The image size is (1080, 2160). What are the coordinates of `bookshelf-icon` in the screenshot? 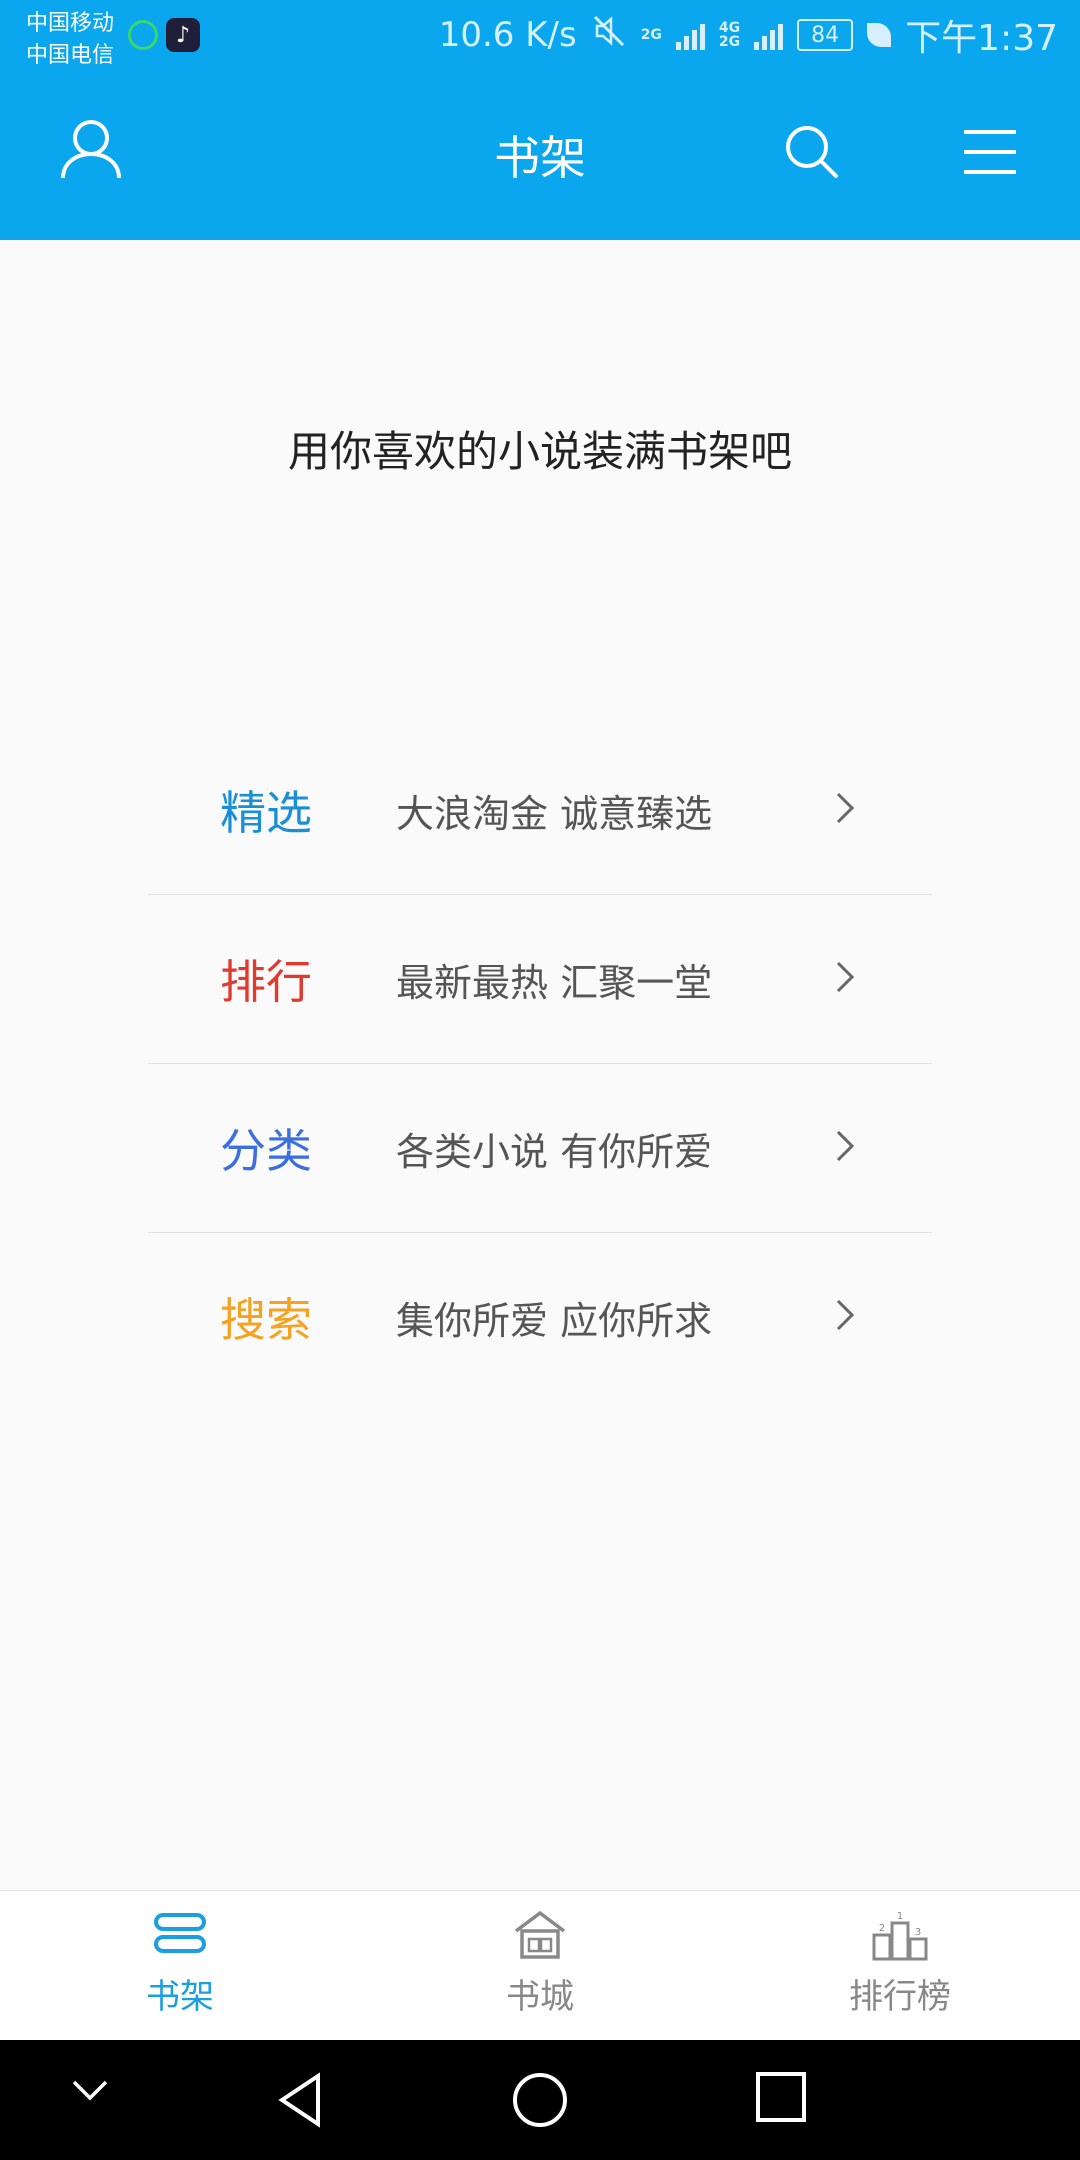 It's located at (180, 1933).